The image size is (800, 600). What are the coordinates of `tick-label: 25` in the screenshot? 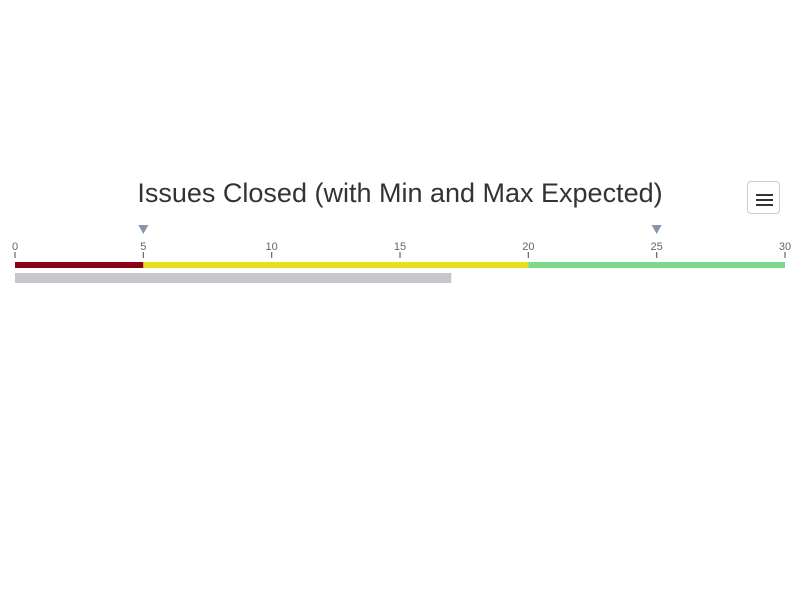 It's located at (657, 247).